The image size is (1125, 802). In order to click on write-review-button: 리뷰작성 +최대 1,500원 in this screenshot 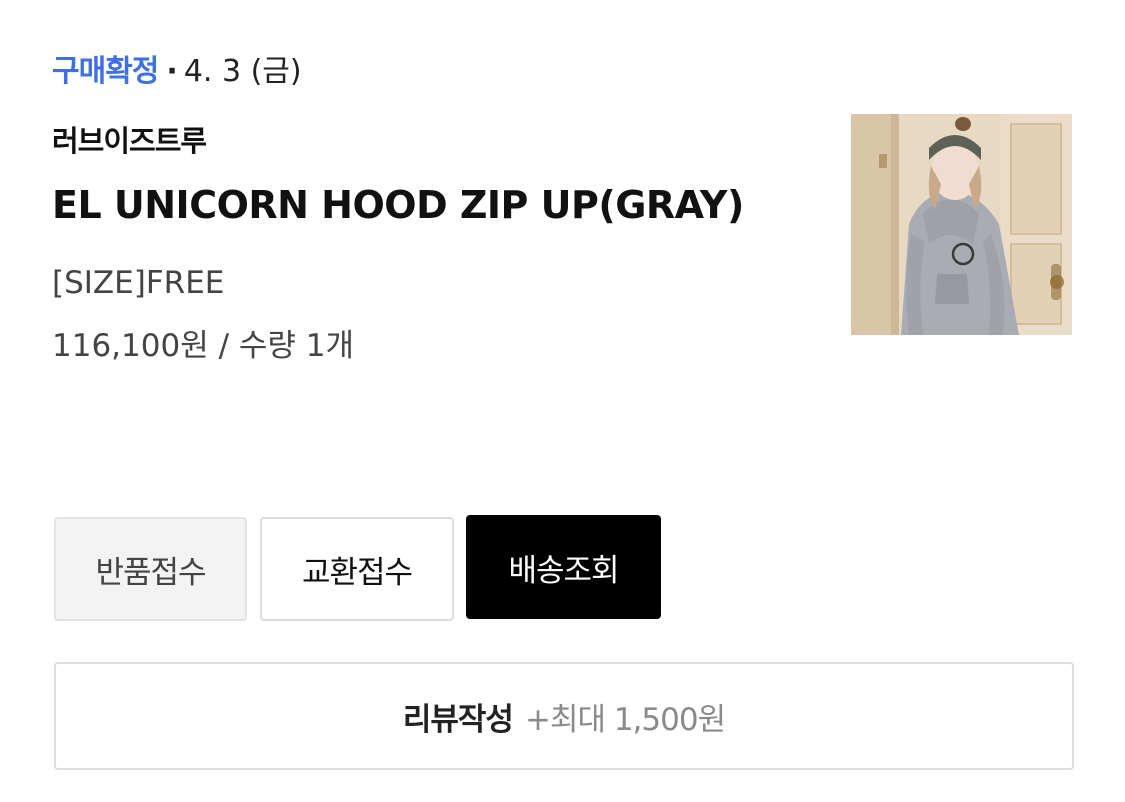, I will do `click(564, 716)`.